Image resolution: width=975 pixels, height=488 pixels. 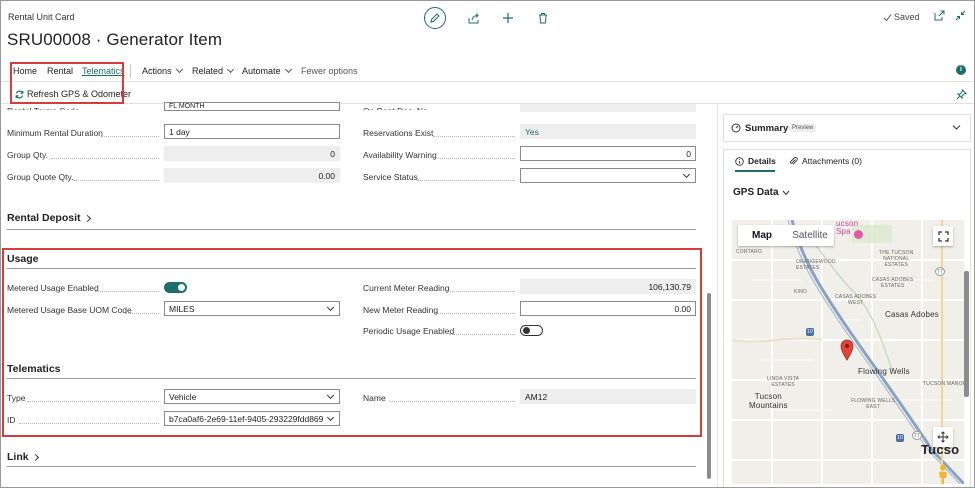 I want to click on min-duration-field: 1 day, so click(x=252, y=131).